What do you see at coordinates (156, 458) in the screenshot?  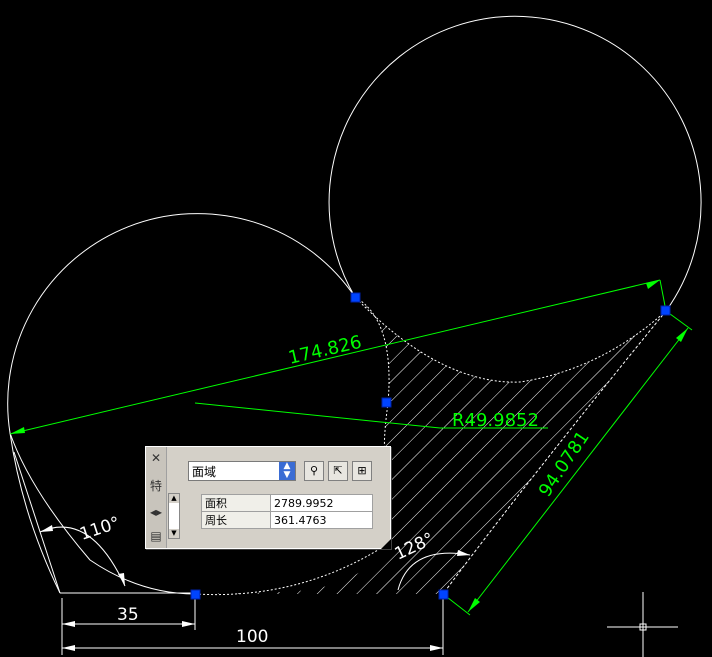 I see `close-icon: ✕` at bounding box center [156, 458].